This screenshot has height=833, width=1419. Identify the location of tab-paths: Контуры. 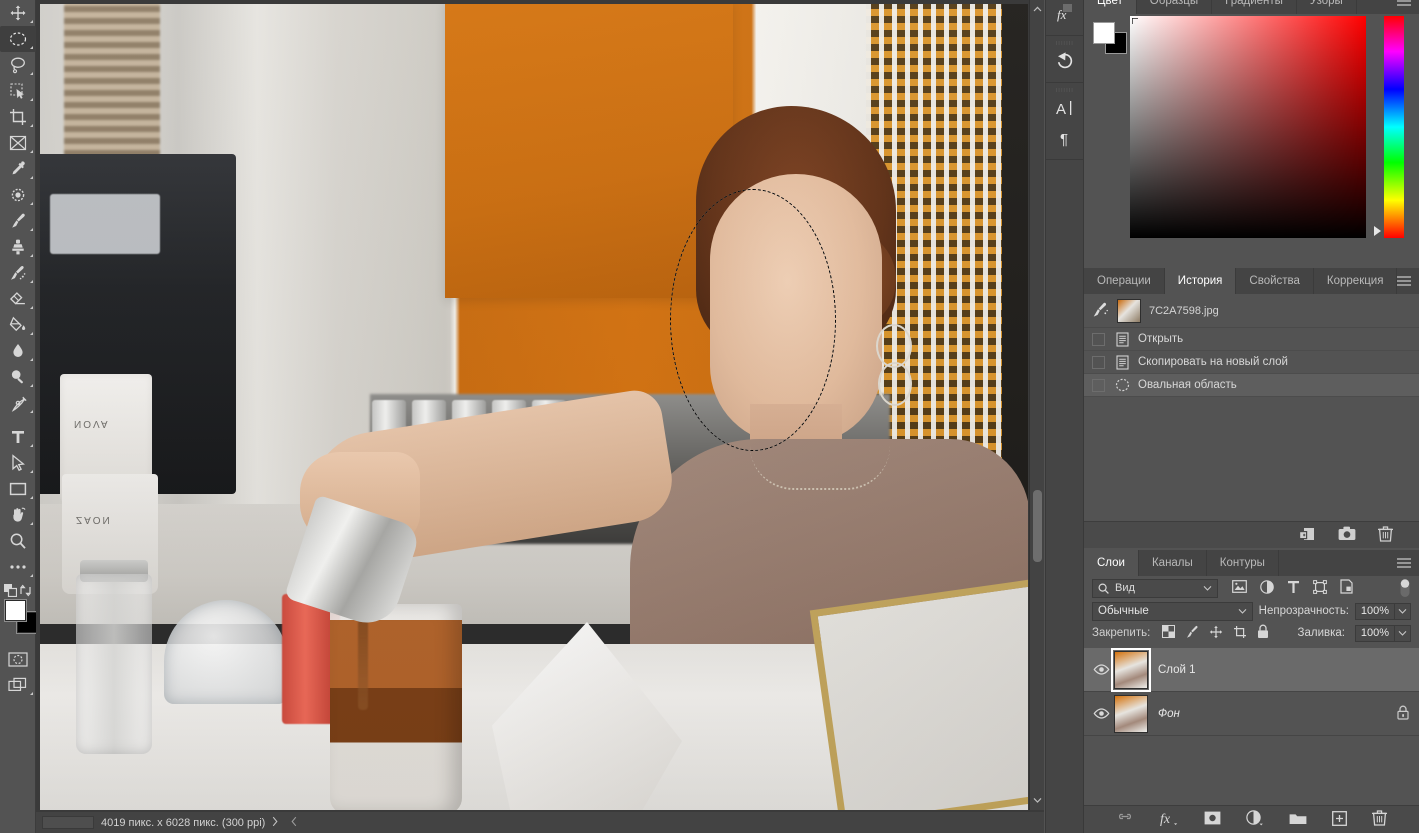
(1242, 563).